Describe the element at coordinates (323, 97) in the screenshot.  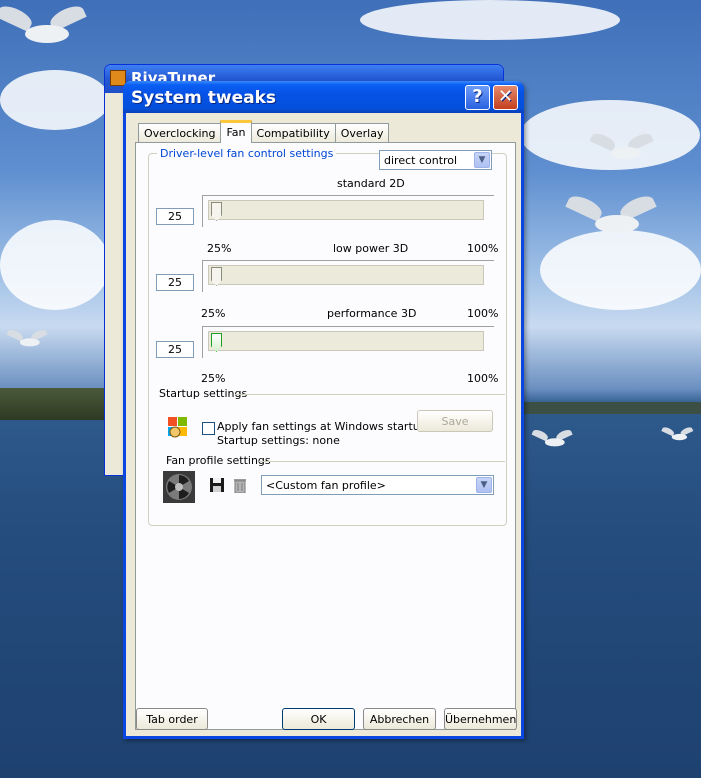
I see `titlebar: System tweaks ? ✕` at that location.